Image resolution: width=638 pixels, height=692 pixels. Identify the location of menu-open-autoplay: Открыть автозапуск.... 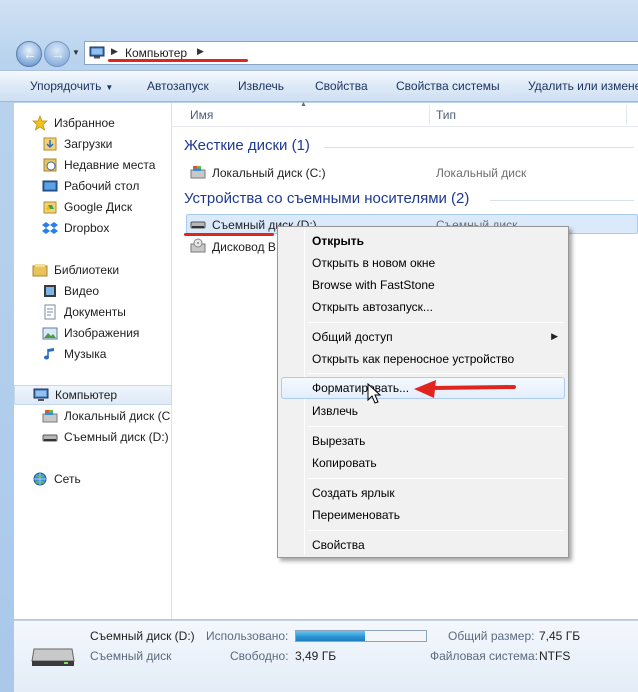
(372, 307).